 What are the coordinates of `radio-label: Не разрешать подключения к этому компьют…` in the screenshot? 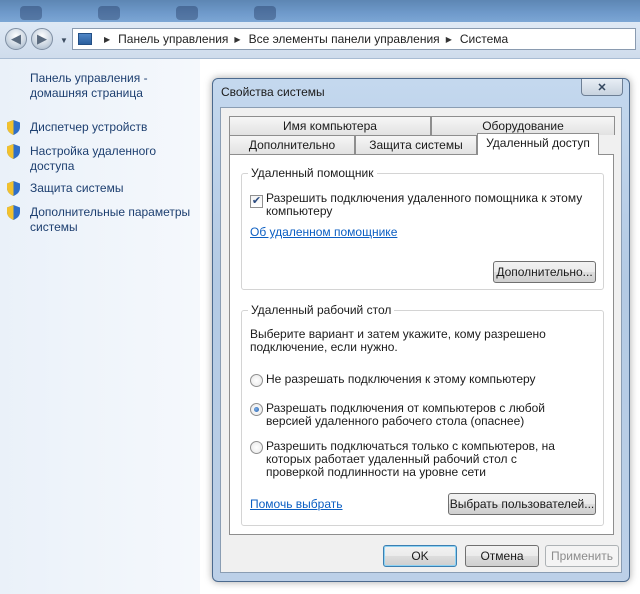 It's located at (401, 379).